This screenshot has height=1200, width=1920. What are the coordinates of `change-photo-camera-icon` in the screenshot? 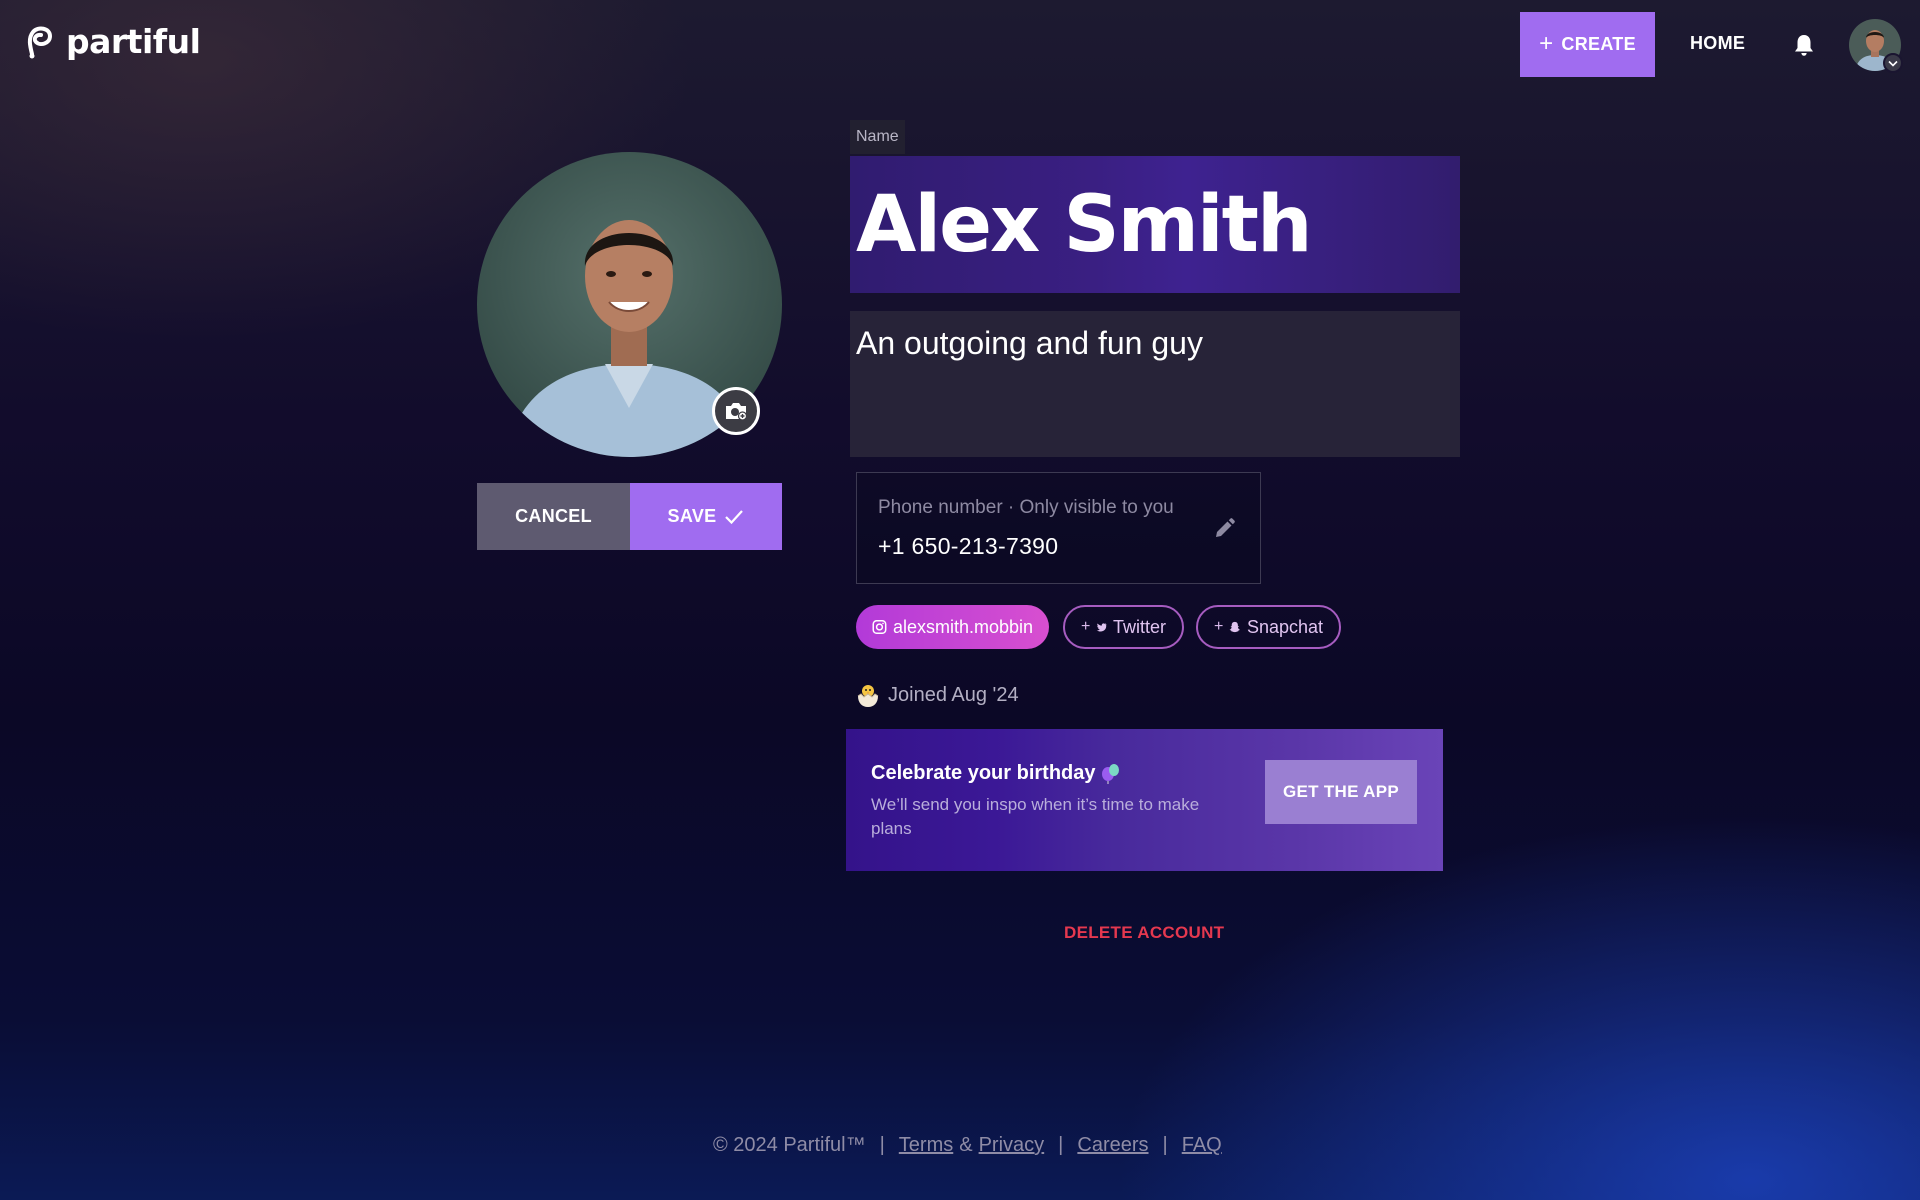 It's located at (736, 411).